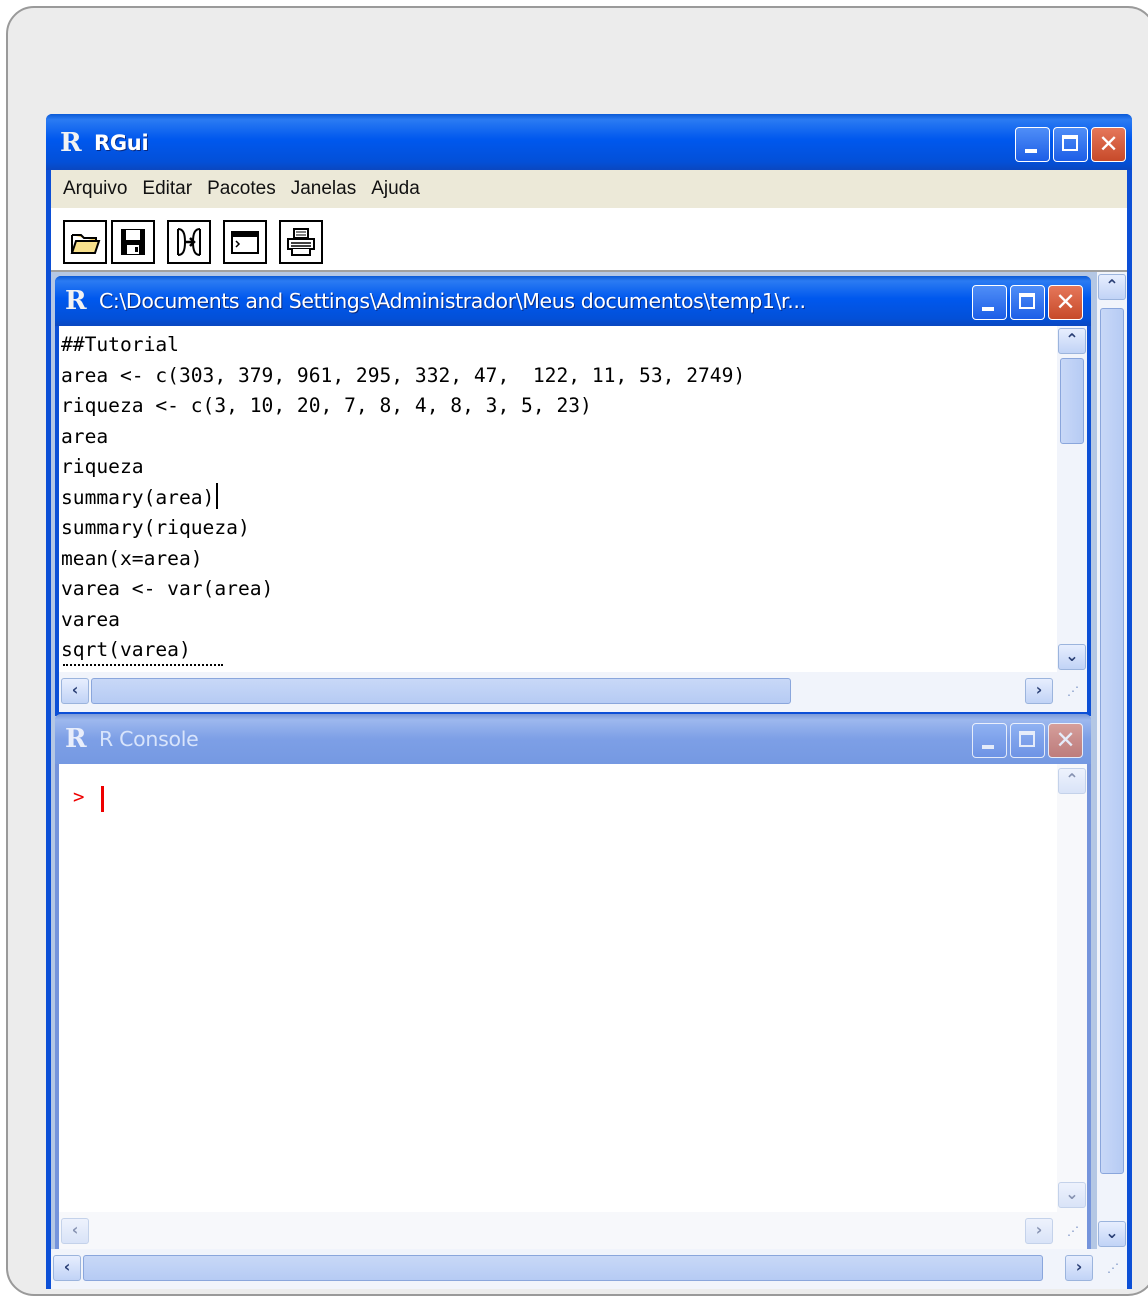 Image resolution: width=1148 pixels, height=1296 pixels. I want to click on toolbar, so click(589, 240).